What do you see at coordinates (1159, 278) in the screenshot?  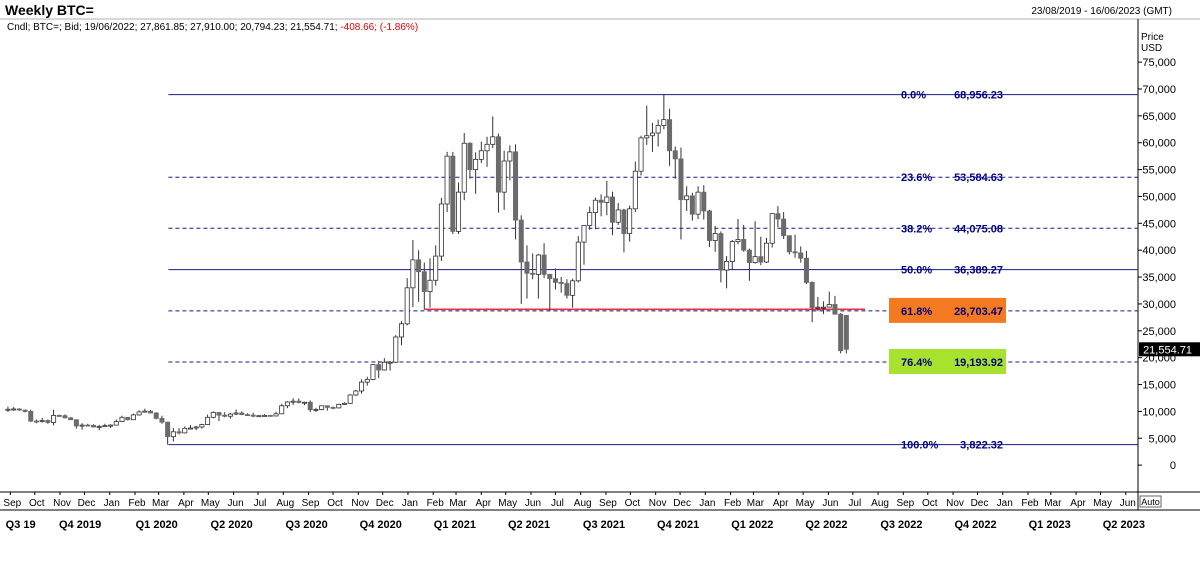 I see `y-tick-label: 35,000` at bounding box center [1159, 278].